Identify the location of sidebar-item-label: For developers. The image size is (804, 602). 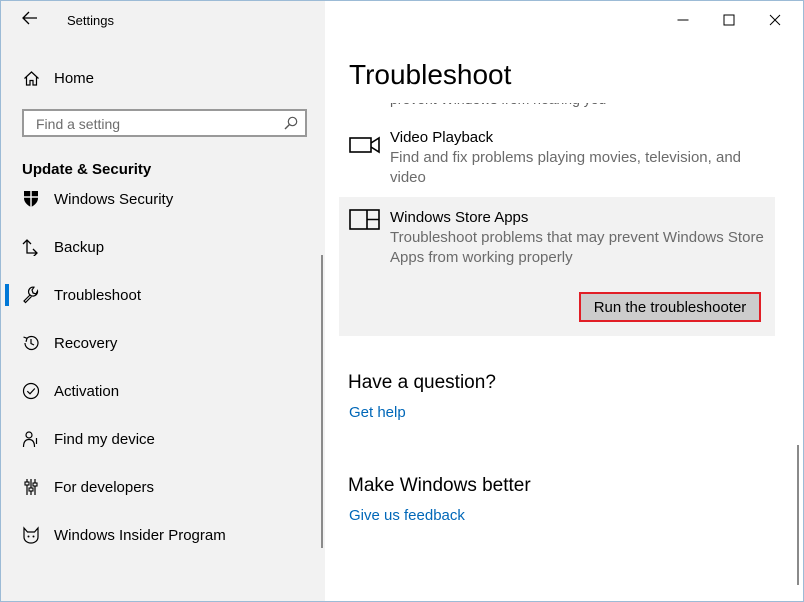
(104, 487).